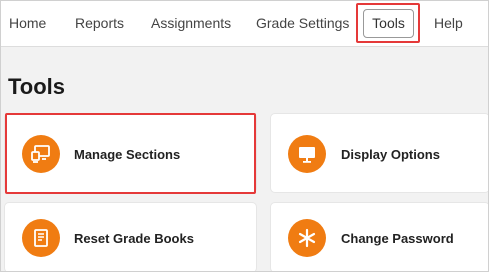 This screenshot has height=272, width=489. Describe the element at coordinates (448, 23) in the screenshot. I see `nav-item-help: Help` at that location.